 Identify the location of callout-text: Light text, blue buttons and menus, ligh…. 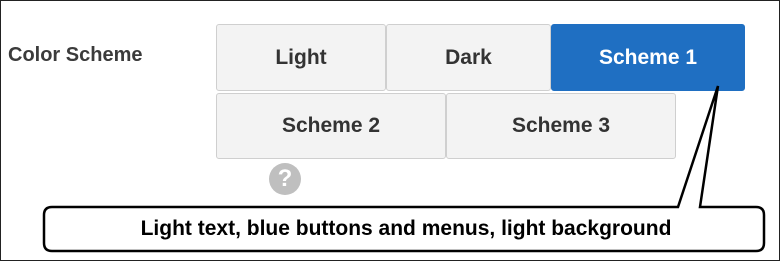
(406, 228).